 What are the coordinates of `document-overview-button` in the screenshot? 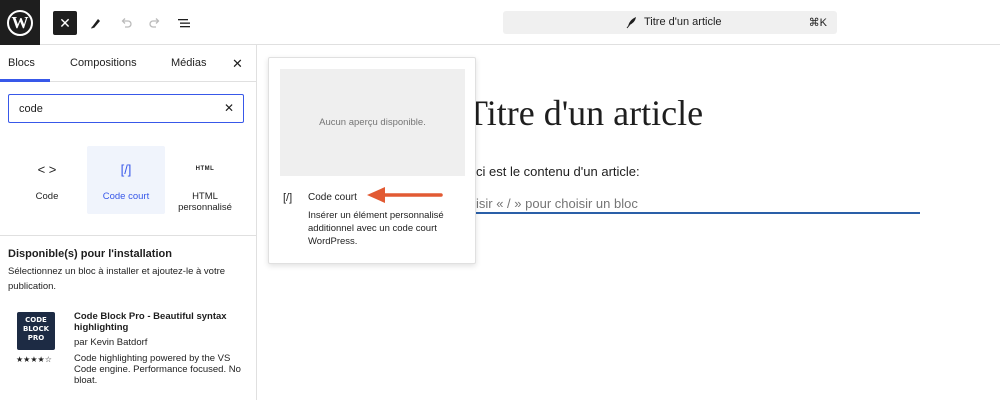 It's located at (184, 23).